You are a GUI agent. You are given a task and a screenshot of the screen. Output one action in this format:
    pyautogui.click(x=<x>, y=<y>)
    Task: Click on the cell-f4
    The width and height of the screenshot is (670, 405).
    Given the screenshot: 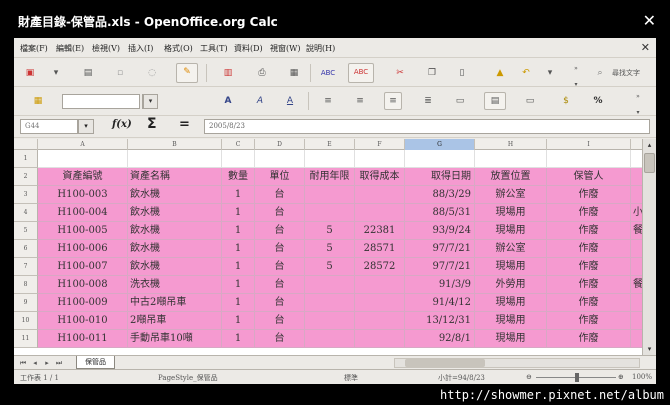 What is the action you would take?
    pyautogui.click(x=380, y=213)
    